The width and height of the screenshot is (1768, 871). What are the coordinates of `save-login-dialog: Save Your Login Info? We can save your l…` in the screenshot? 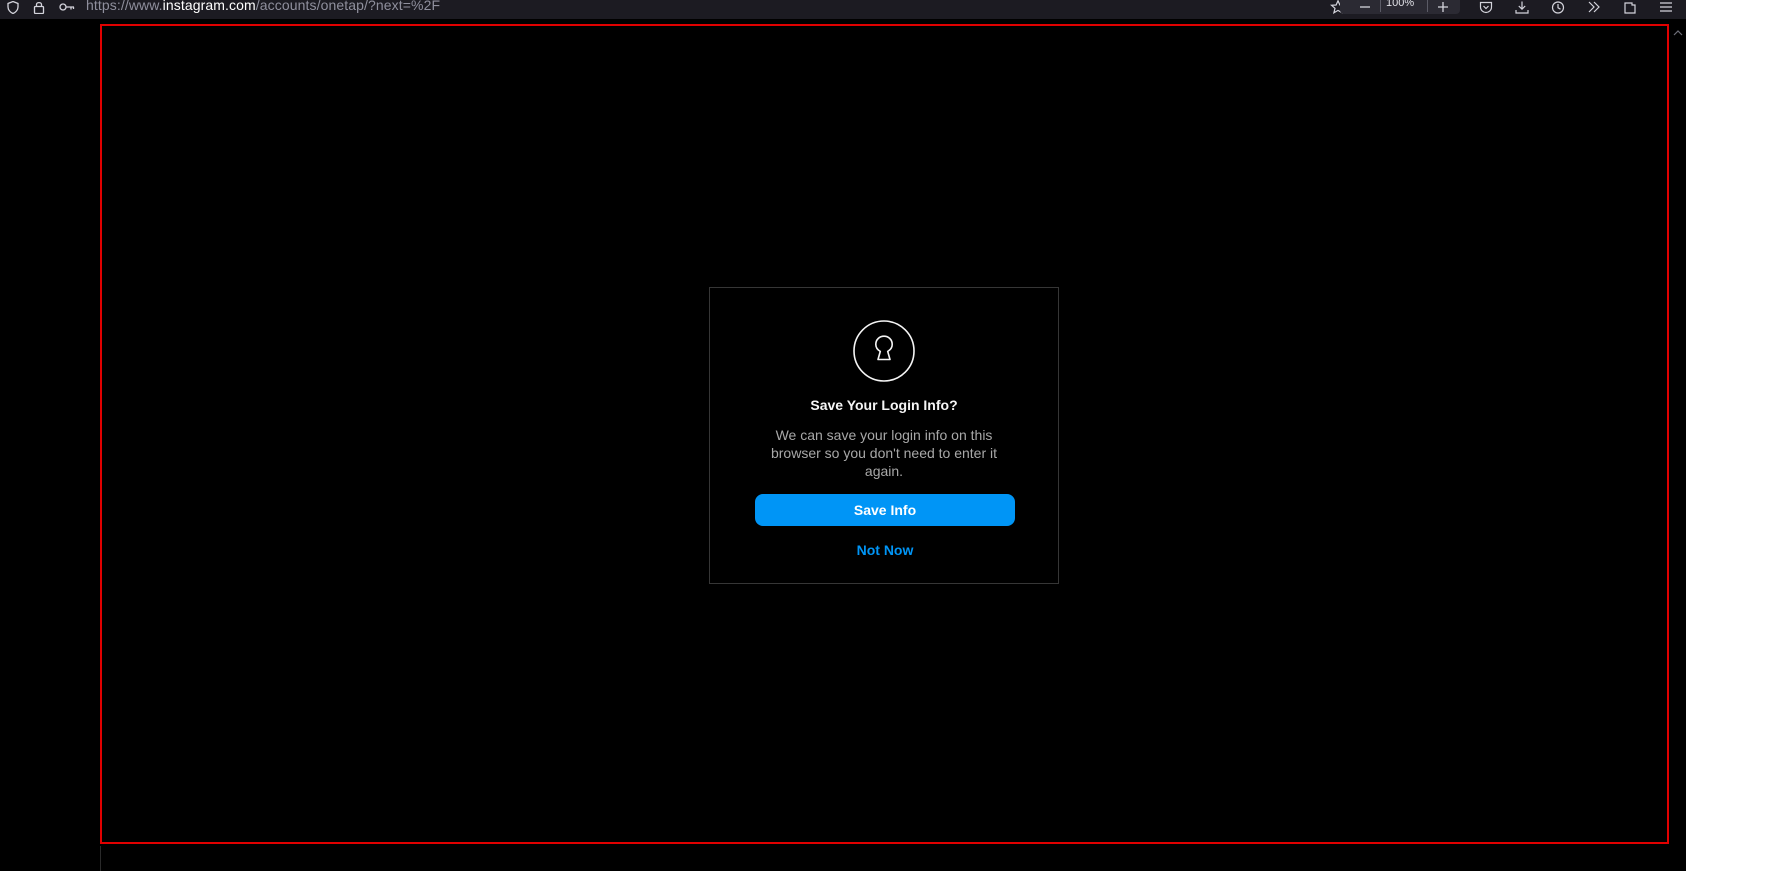 It's located at (884, 435).